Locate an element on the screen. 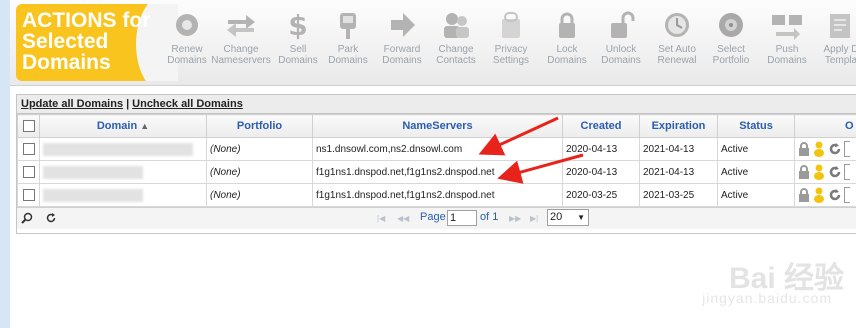 The image size is (856, 328). watermark-url: jingyan.baidu.com is located at coordinates (767, 298).